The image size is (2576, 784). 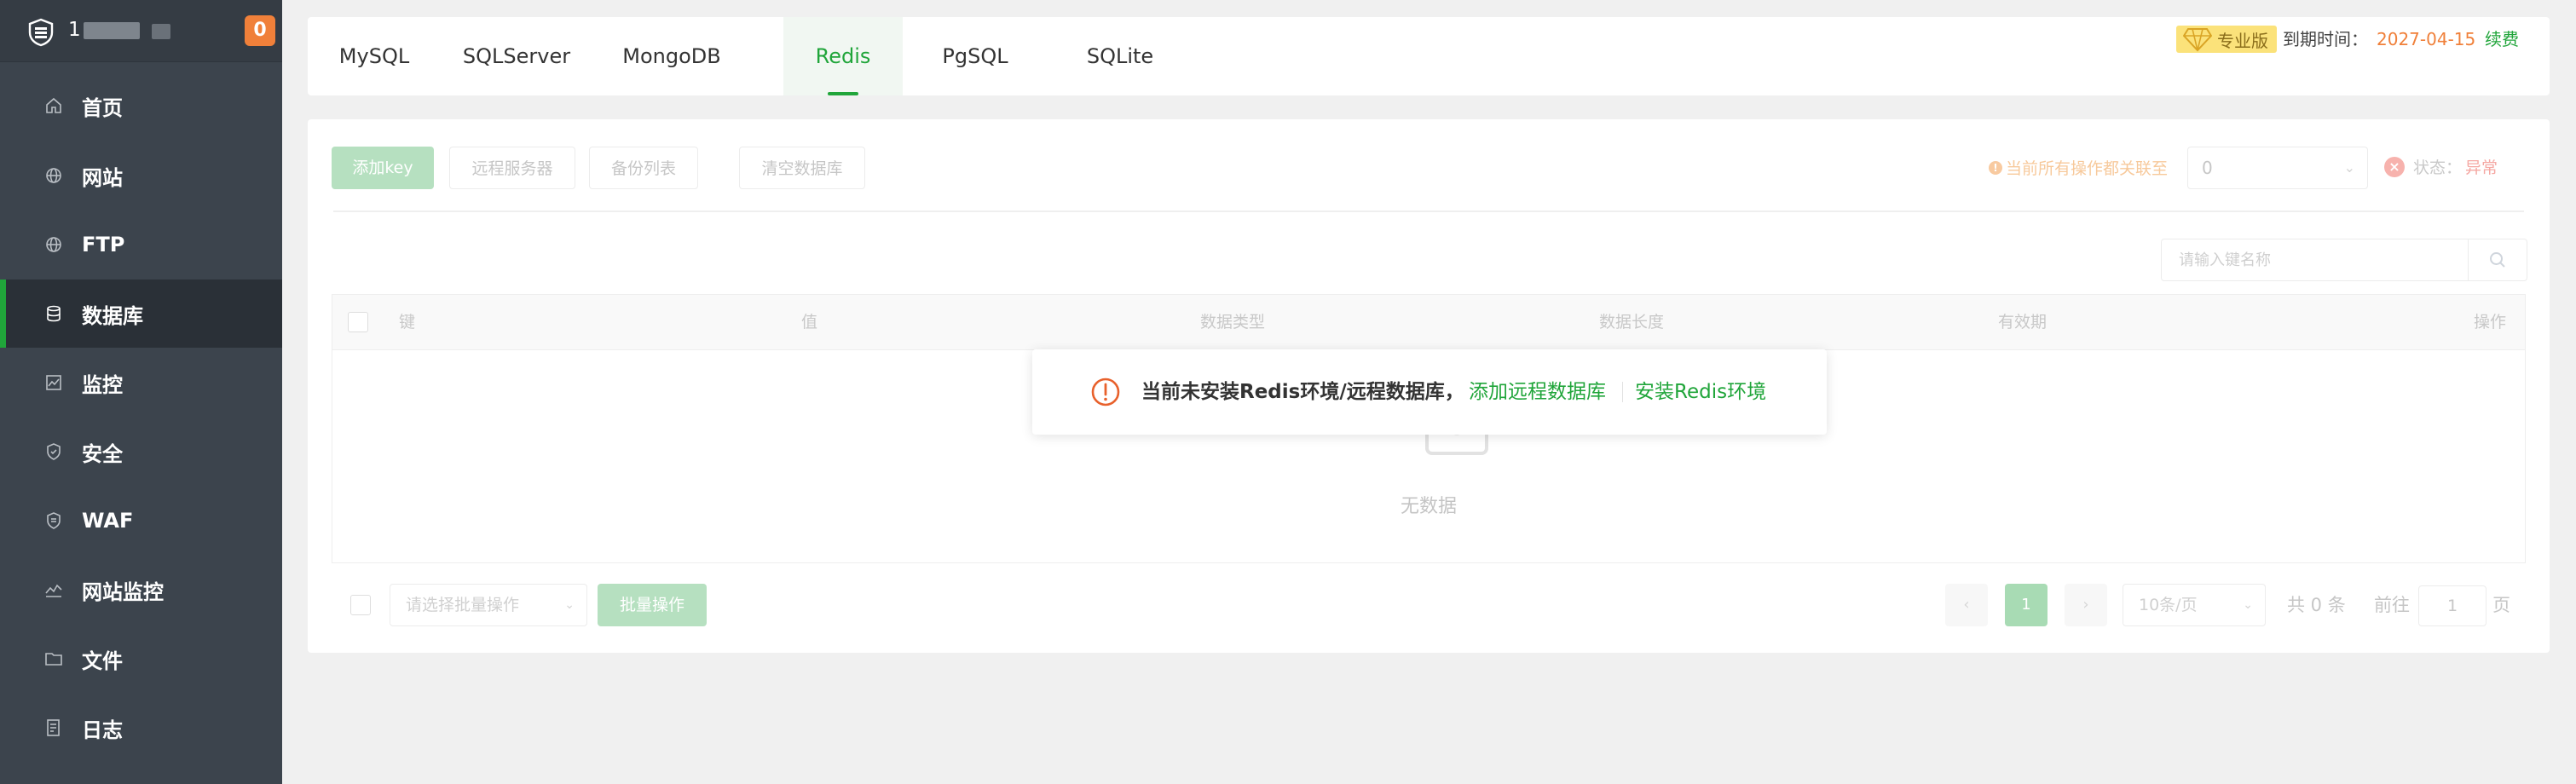 What do you see at coordinates (1622, 392) in the screenshot?
I see `message-separator` at bounding box center [1622, 392].